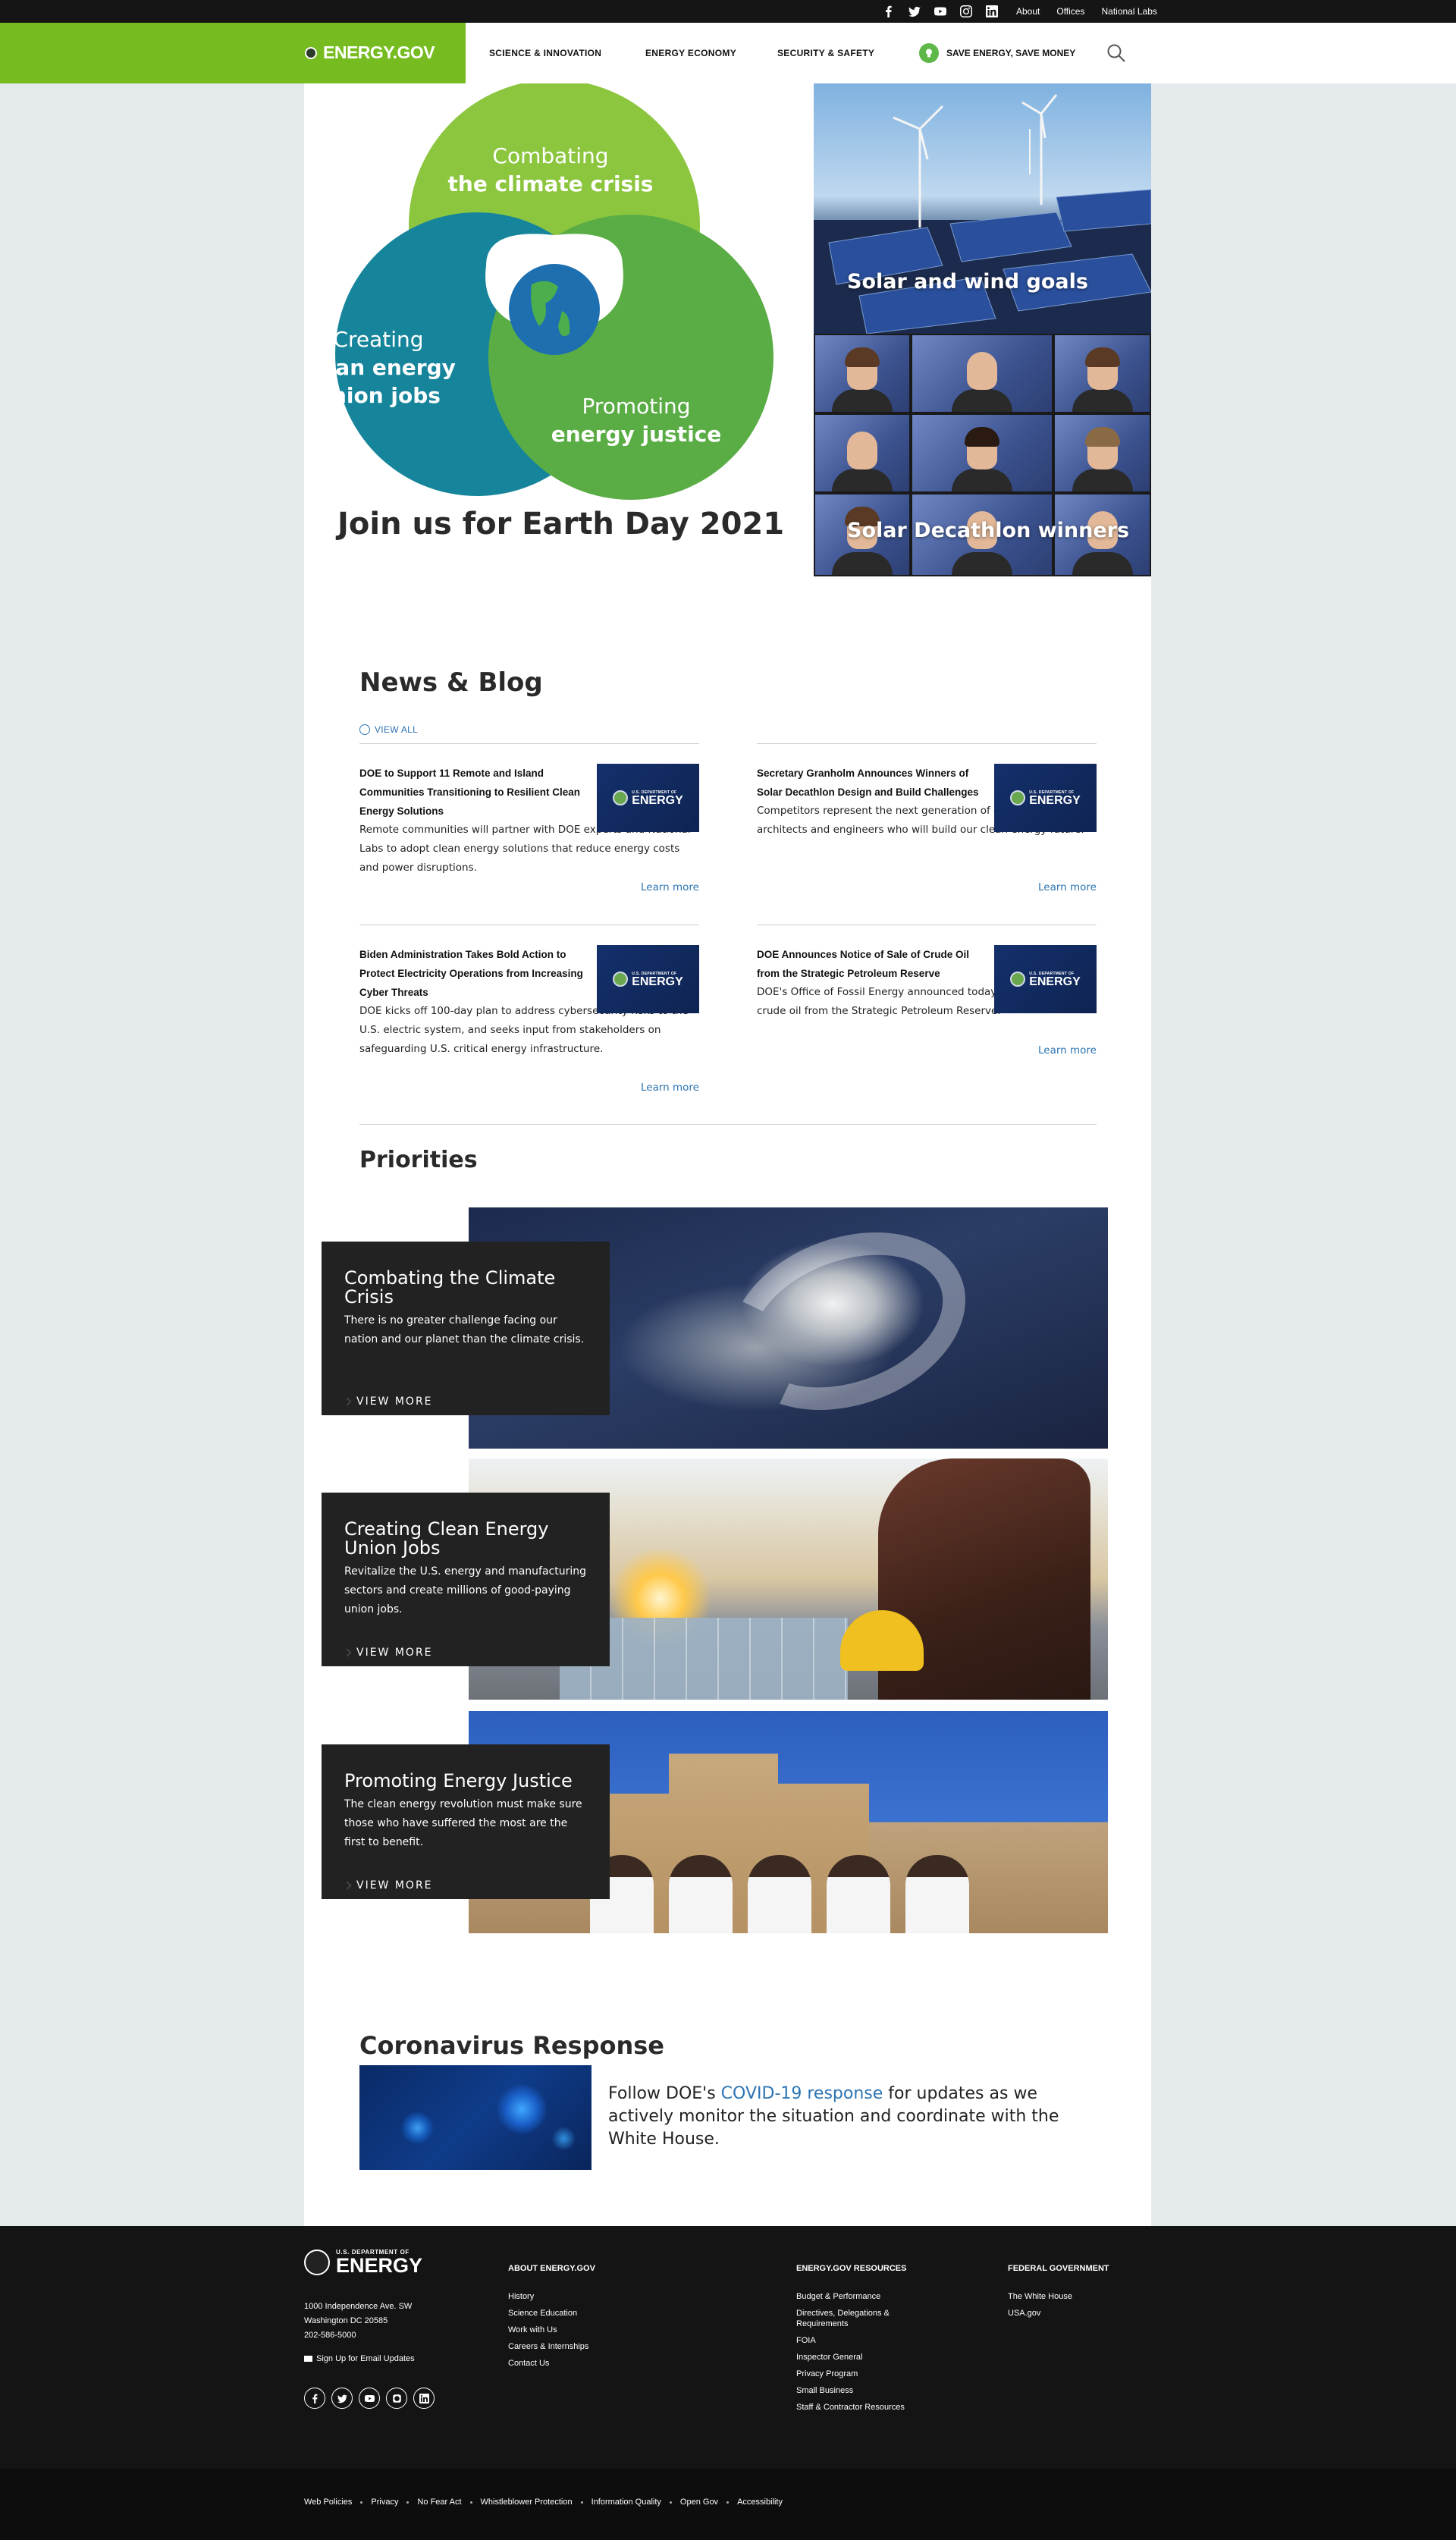 The height and width of the screenshot is (2540, 1456). I want to click on footer-link: Science Education, so click(542, 2313).